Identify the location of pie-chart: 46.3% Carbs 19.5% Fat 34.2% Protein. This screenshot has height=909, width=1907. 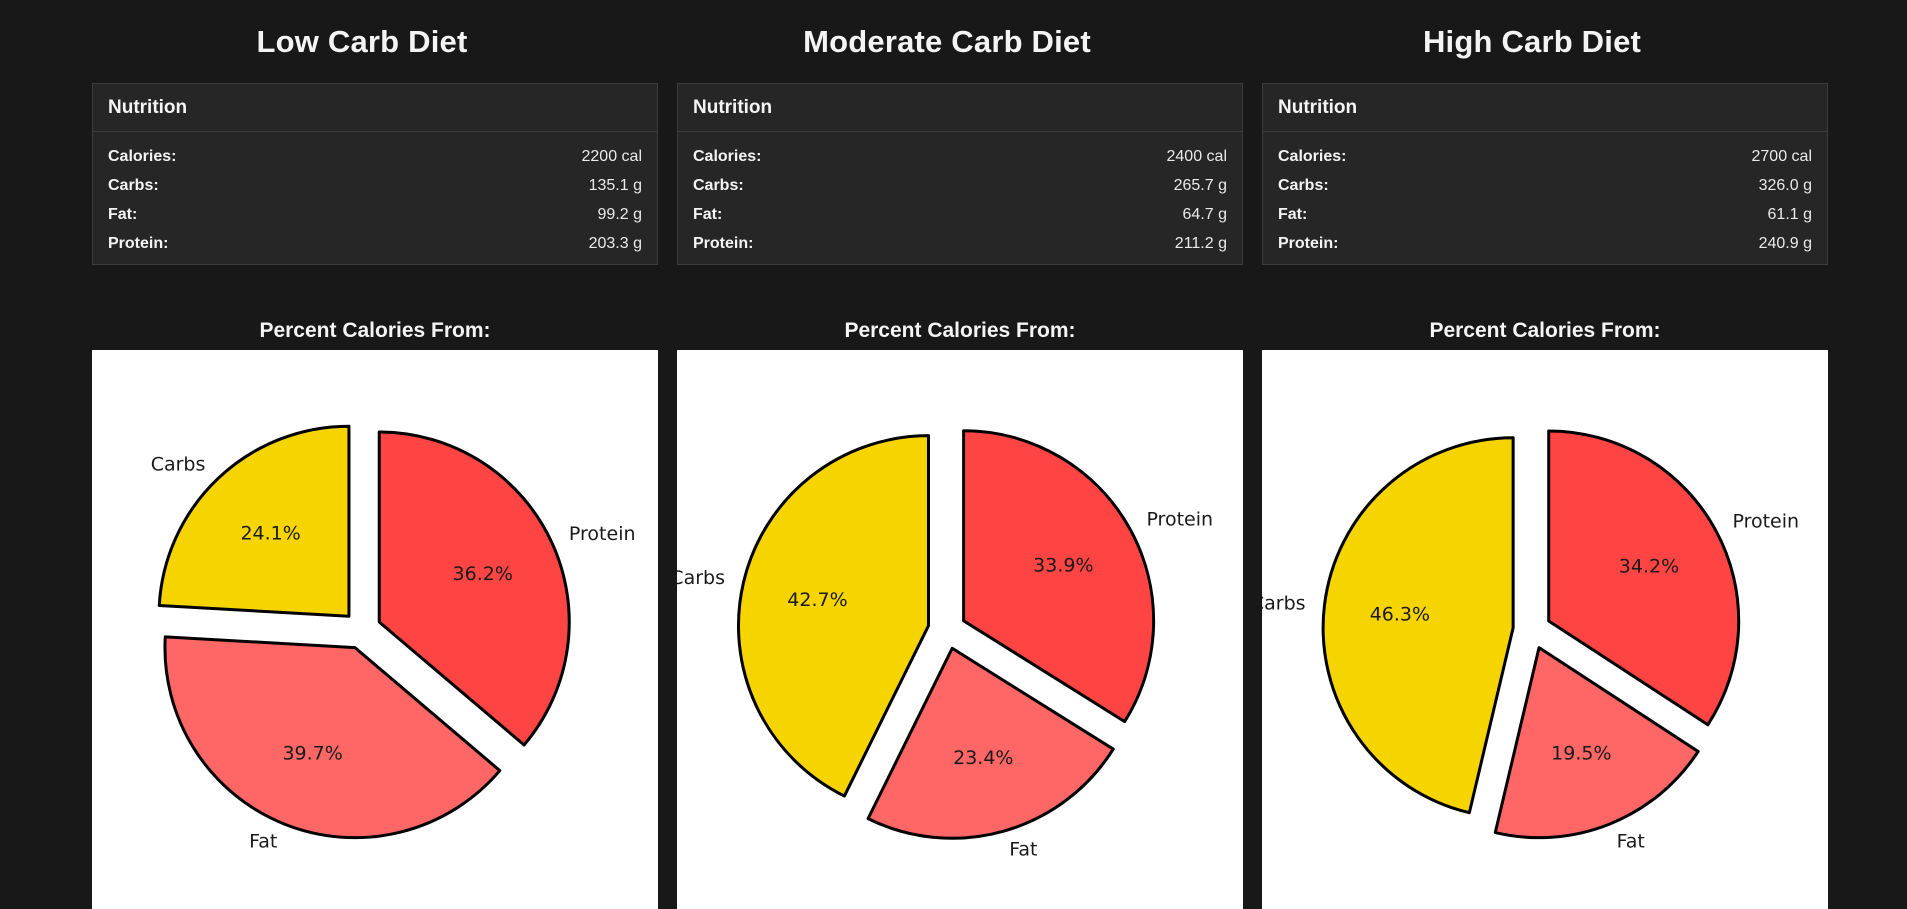
(1530, 641).